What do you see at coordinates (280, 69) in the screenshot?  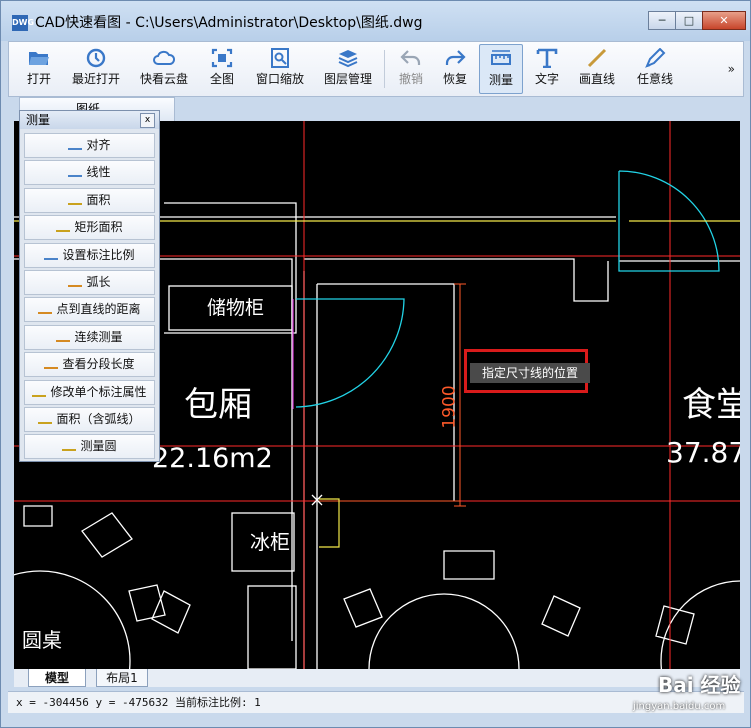 I see `window-zoom-button: 窗口缩放` at bounding box center [280, 69].